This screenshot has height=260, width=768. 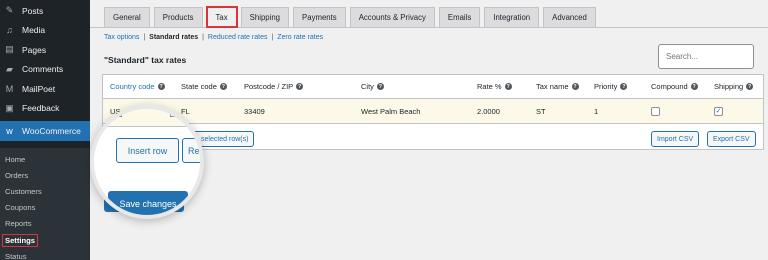 I want to click on import-csv-button: Import CSV, so click(x=675, y=139).